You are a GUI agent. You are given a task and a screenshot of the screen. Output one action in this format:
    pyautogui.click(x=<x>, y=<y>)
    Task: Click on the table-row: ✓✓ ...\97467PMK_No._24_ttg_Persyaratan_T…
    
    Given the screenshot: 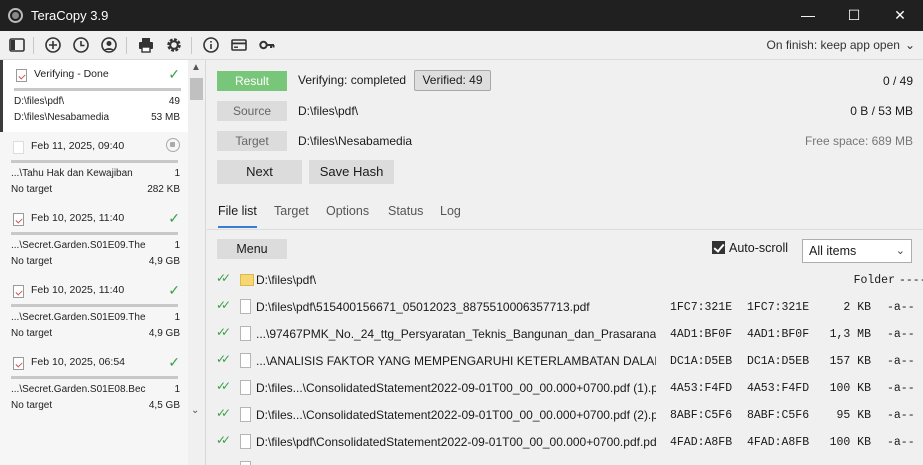 What is the action you would take?
    pyautogui.click(x=565, y=333)
    